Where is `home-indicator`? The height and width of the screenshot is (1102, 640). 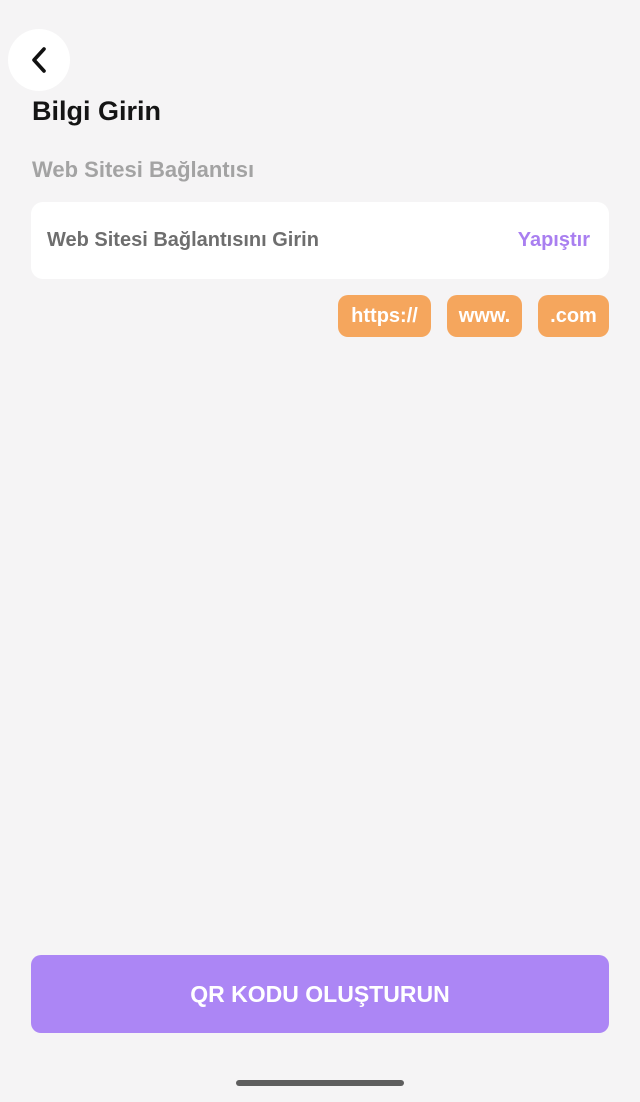
home-indicator is located at coordinates (320, 1083).